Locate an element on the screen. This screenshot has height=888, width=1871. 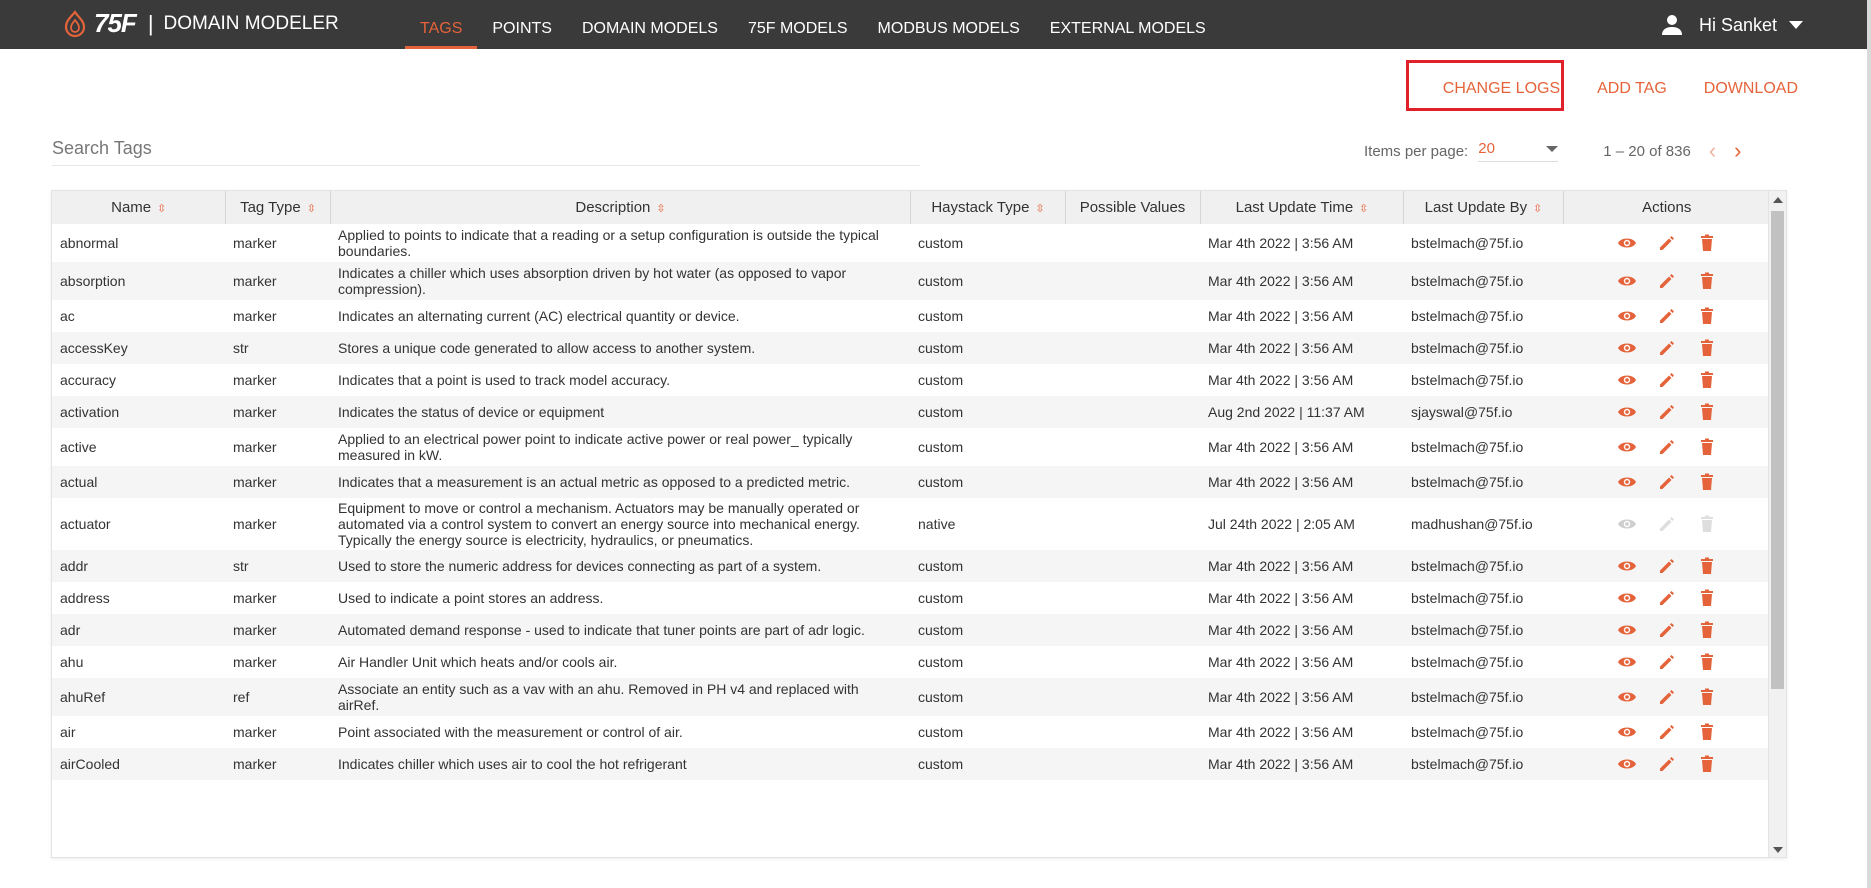
cell-last-update-time: Mar 4th 2022 | 3:56 AM is located at coordinates (1301, 630).